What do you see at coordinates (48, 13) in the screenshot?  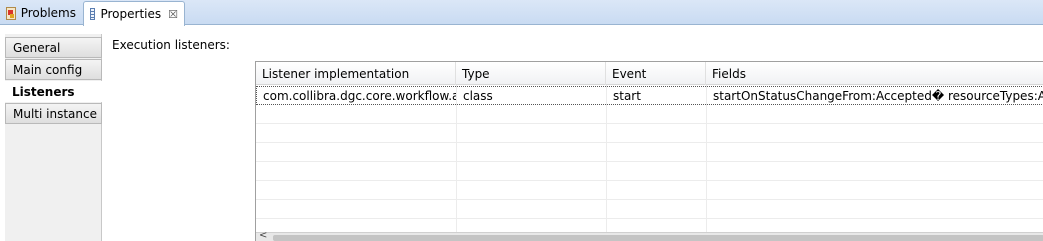 I see `tab-problems-label: Problems` at bounding box center [48, 13].